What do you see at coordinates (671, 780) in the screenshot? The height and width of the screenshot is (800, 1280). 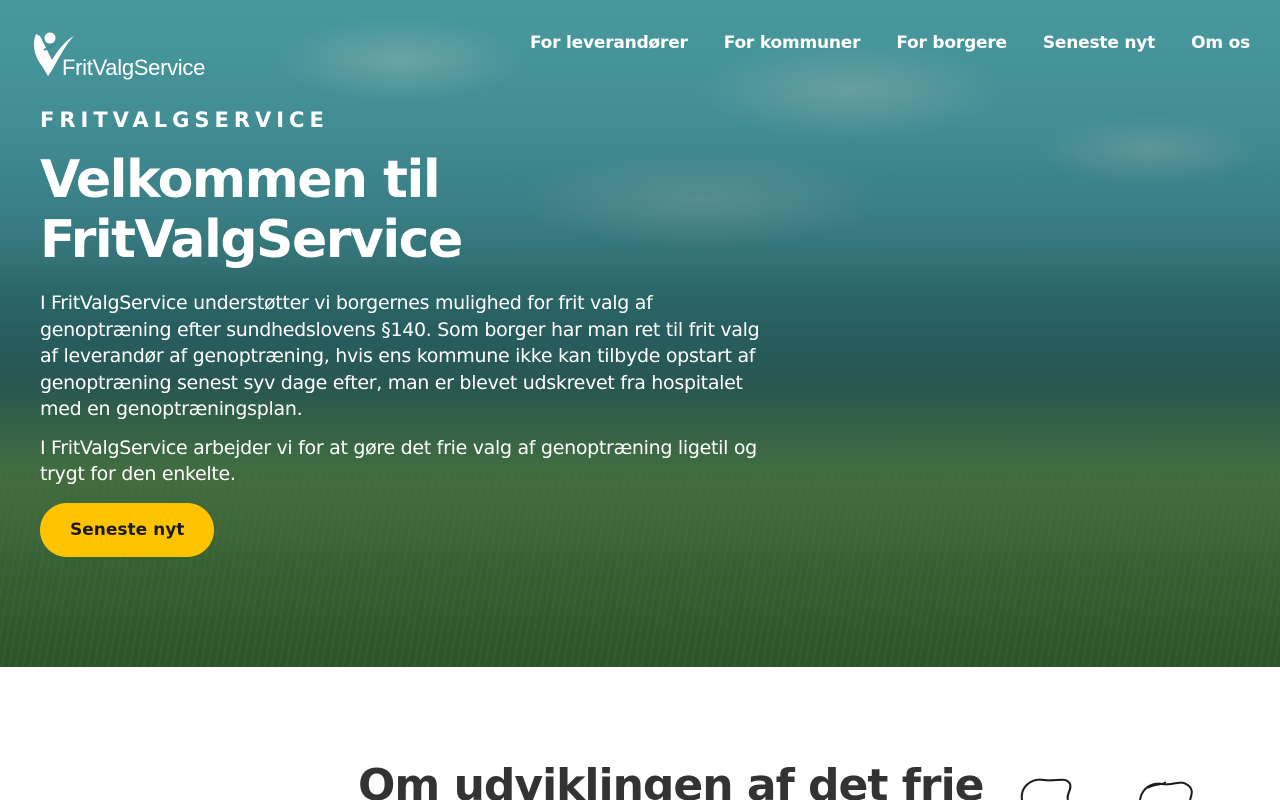 I see `section-heading: Om udviklingen af det frie` at bounding box center [671, 780].